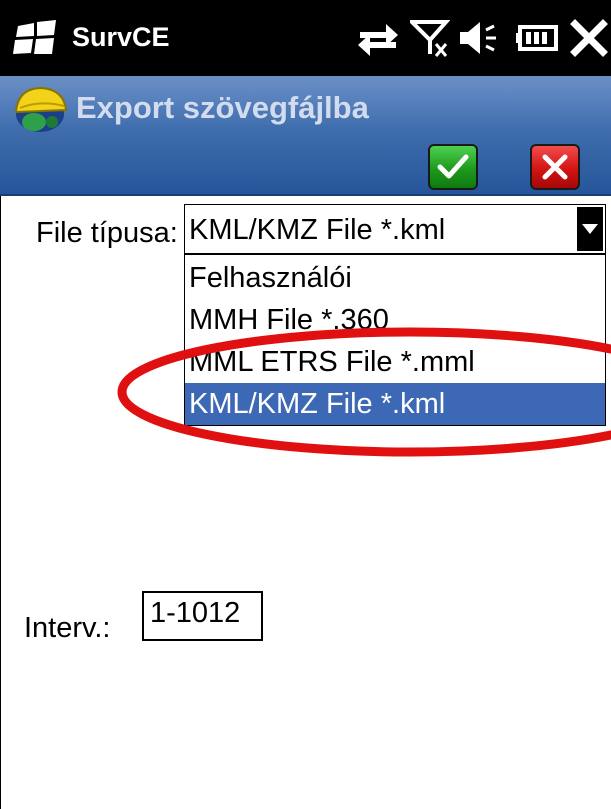 This screenshot has width=611, height=809. What do you see at coordinates (395, 320) in the screenshot?
I see `option-mmh-file: MMH File *.360` at bounding box center [395, 320].